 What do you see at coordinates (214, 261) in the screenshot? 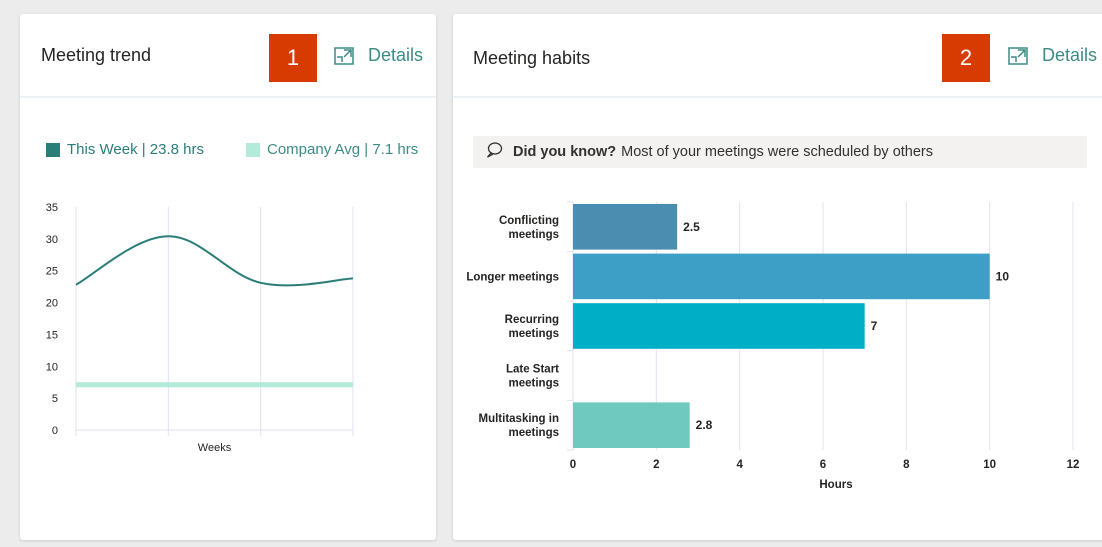
I see `series-line-this-week` at bounding box center [214, 261].